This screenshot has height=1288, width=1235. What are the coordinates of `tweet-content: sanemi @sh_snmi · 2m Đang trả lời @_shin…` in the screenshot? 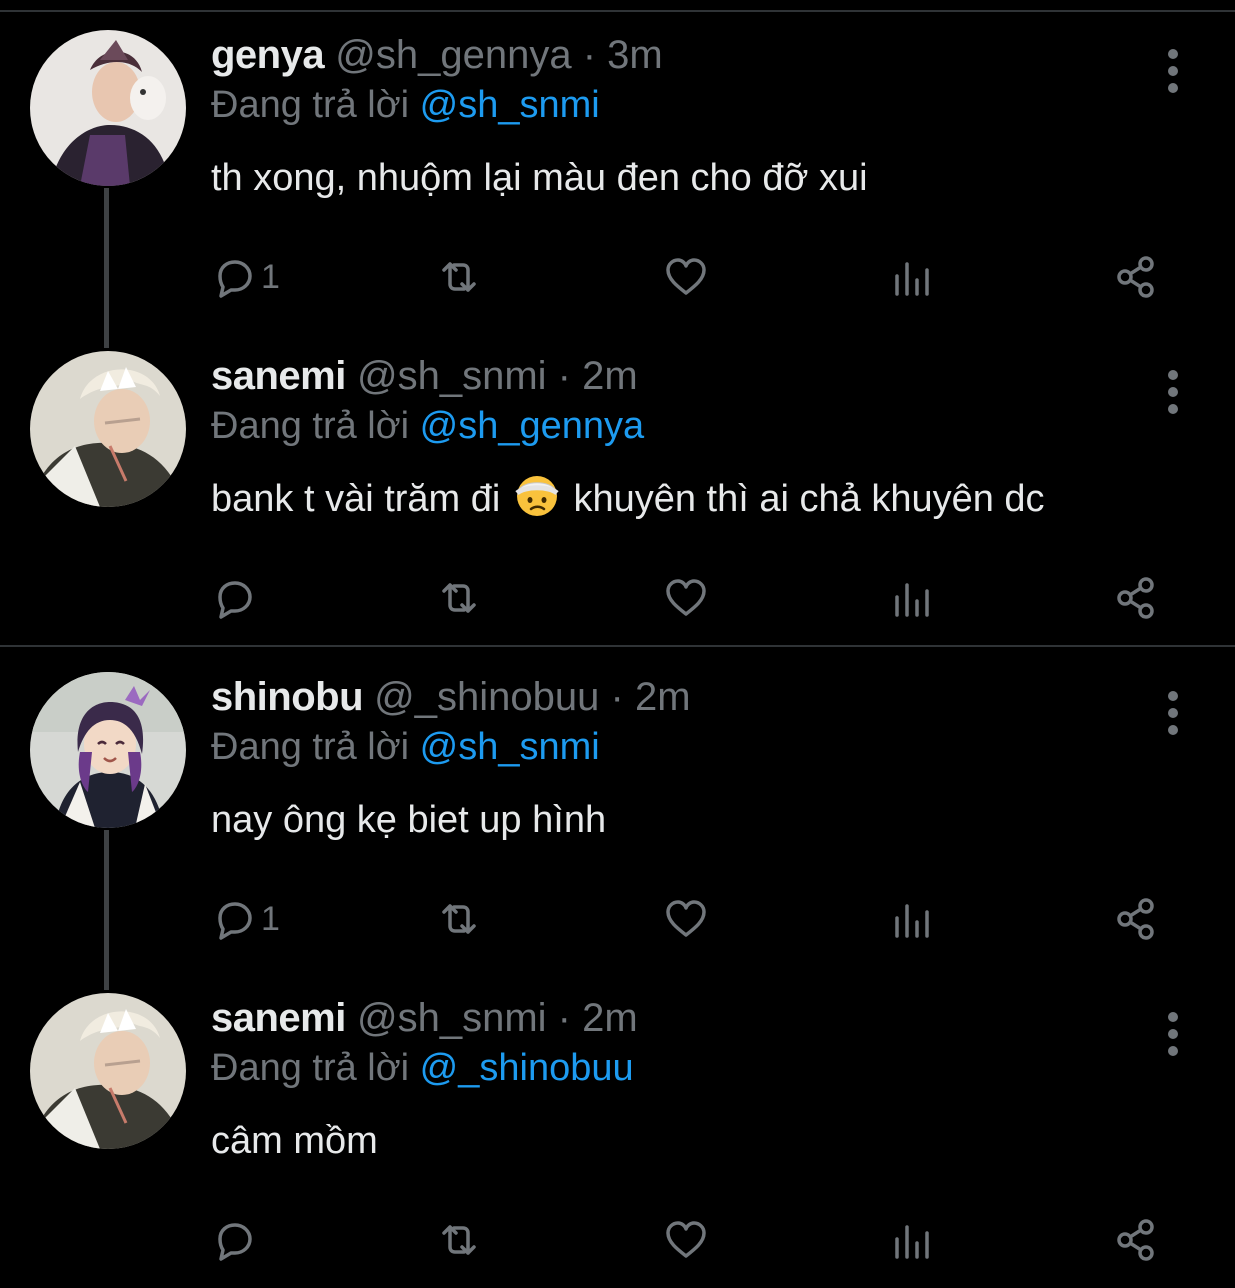 It's located at (683, 1082).